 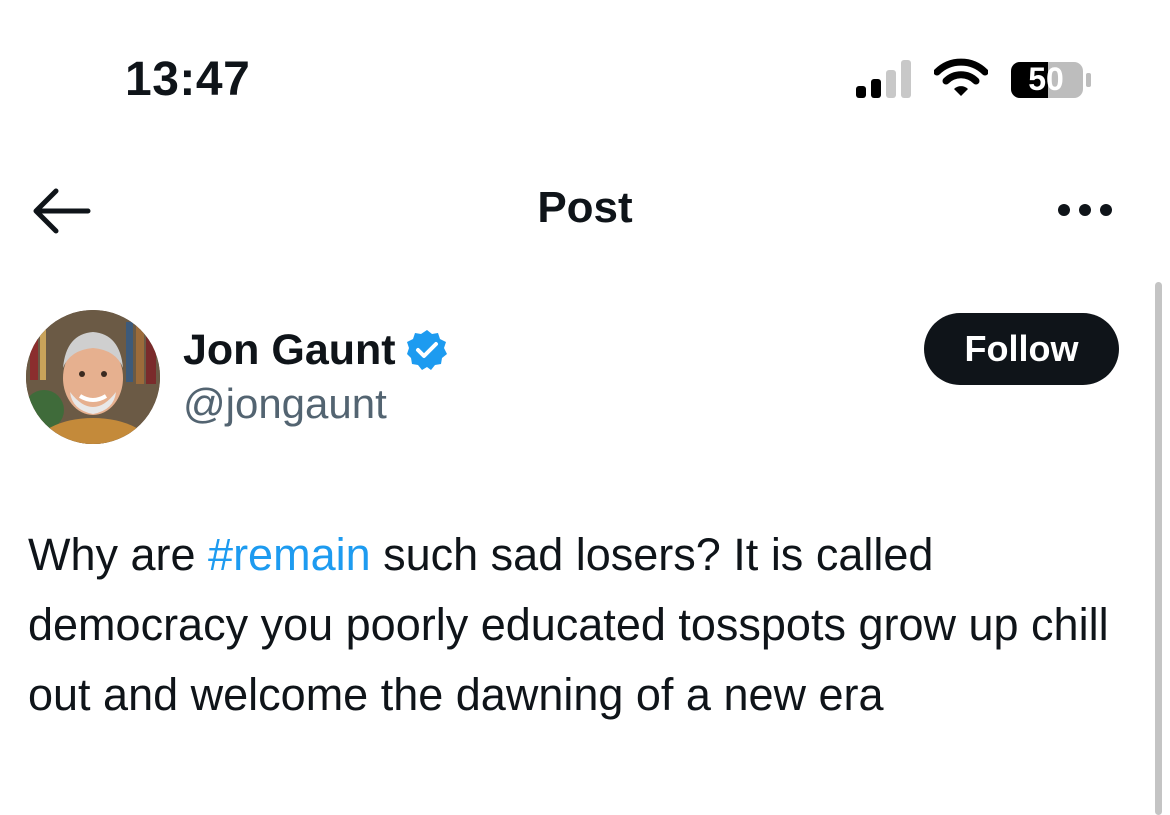 What do you see at coordinates (961, 77) in the screenshot?
I see `wifi-icon` at bounding box center [961, 77].